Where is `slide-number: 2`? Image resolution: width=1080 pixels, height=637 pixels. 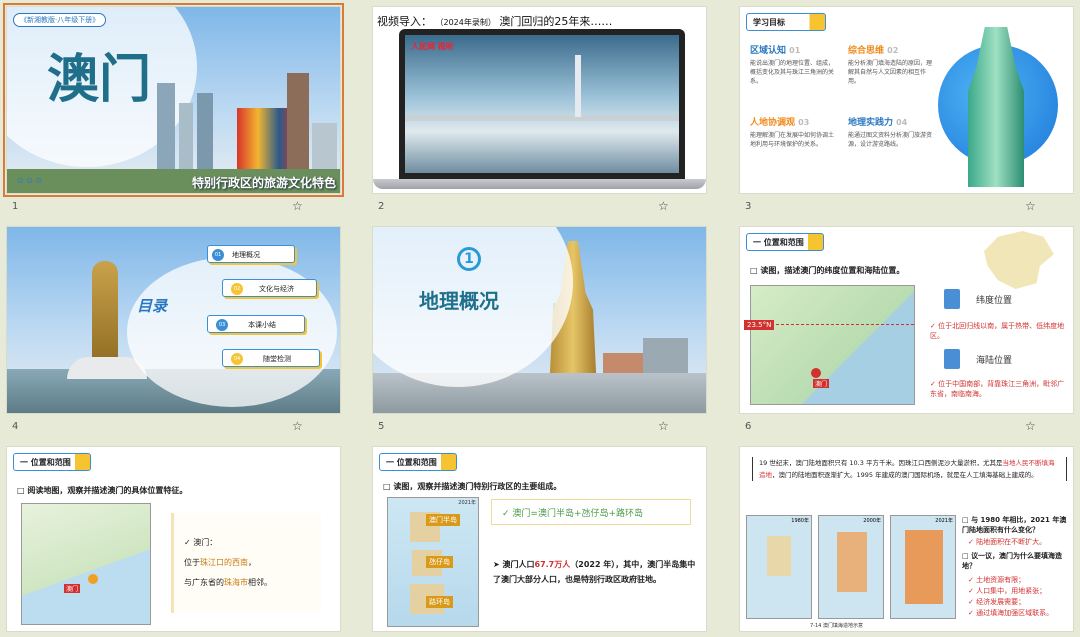 slide-number: 2 is located at coordinates (381, 206).